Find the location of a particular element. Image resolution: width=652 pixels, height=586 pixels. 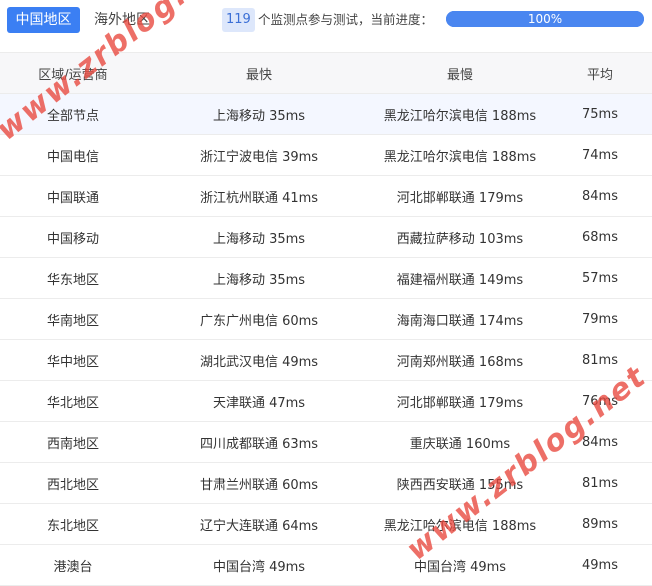

cell-average: 74ms is located at coordinates (600, 155).